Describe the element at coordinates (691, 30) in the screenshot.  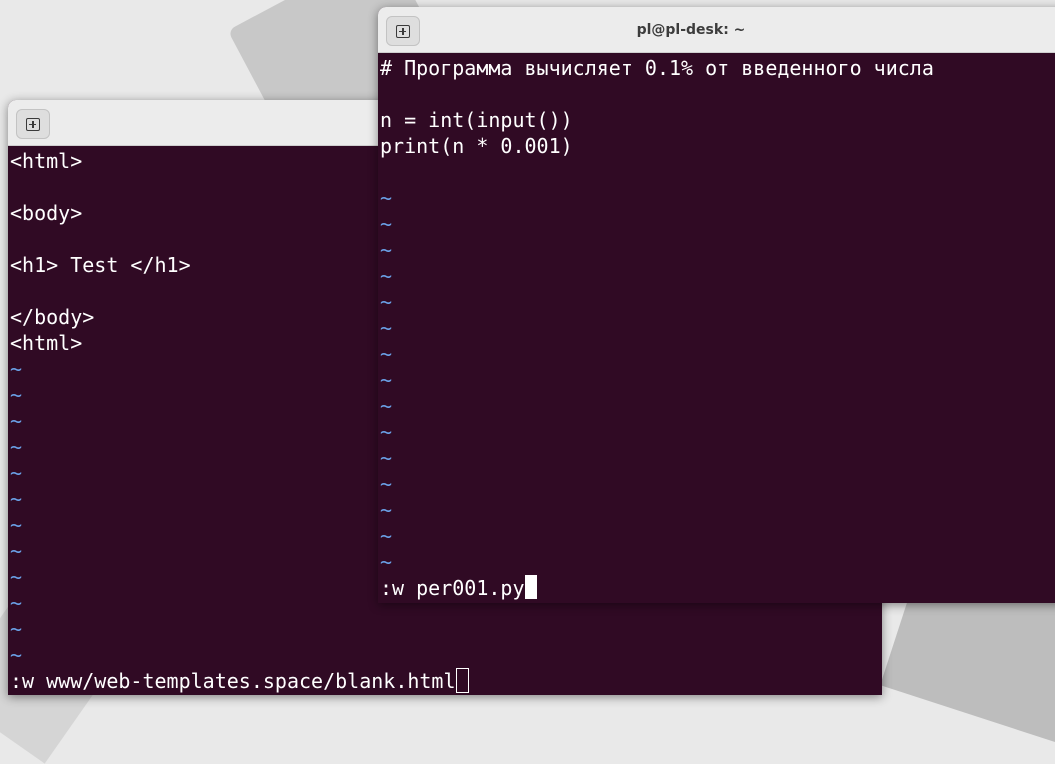
I see `window-title: pl@pl-desk: ~` at that location.